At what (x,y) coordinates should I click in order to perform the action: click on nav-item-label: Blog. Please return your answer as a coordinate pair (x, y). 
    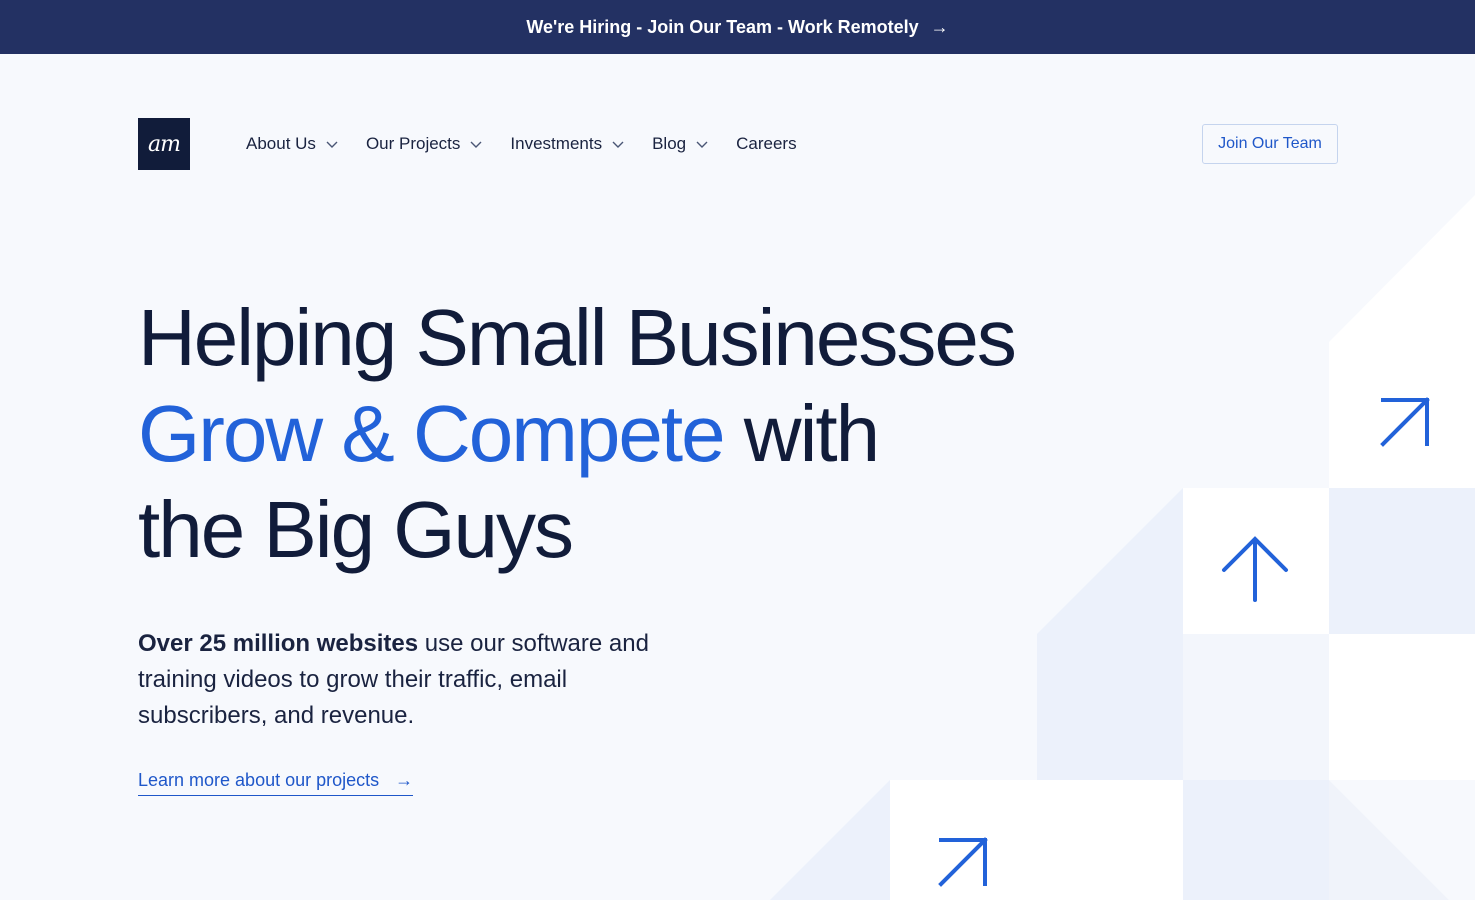
    Looking at the image, I should click on (669, 143).